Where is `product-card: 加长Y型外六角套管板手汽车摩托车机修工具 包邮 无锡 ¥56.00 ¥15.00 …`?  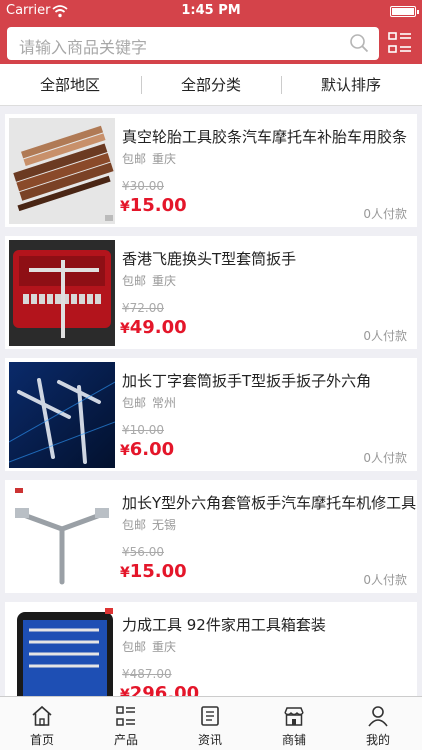 product-card: 加长Y型外六角套管板手汽车摩托车机修工具 包邮 无锡 ¥56.00 ¥15.00 … is located at coordinates (211, 536).